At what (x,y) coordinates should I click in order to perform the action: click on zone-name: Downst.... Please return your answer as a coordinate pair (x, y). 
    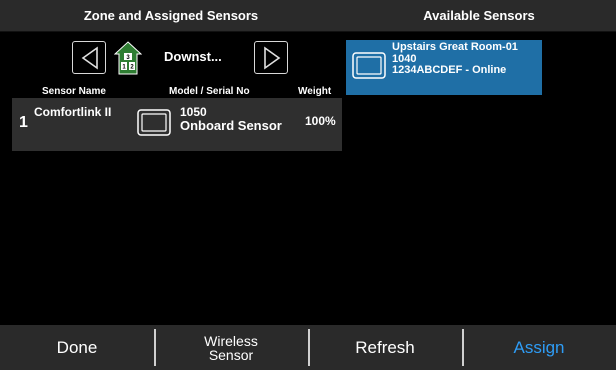
    Looking at the image, I should click on (193, 56).